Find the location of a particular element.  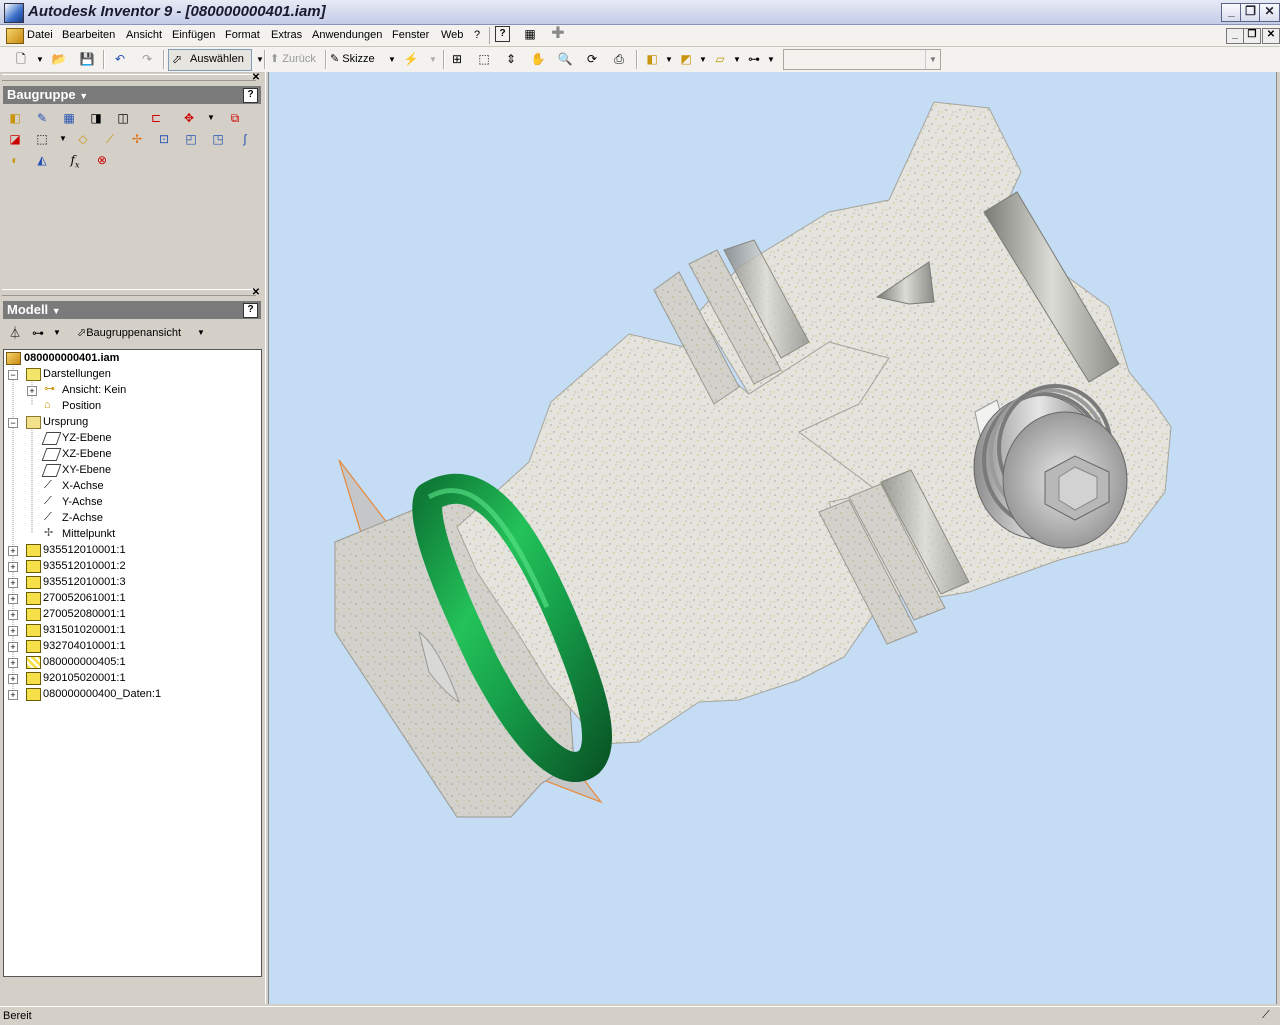

pan-icon: ✋ is located at coordinates (538, 59).